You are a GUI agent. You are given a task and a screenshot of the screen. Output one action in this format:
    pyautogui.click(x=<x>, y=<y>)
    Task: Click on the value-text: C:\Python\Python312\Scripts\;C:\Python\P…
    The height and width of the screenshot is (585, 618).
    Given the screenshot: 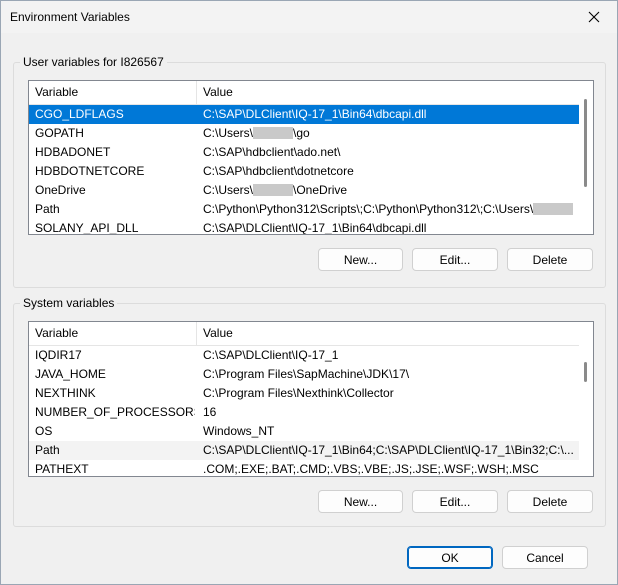 What is the action you would take?
    pyautogui.click(x=368, y=209)
    